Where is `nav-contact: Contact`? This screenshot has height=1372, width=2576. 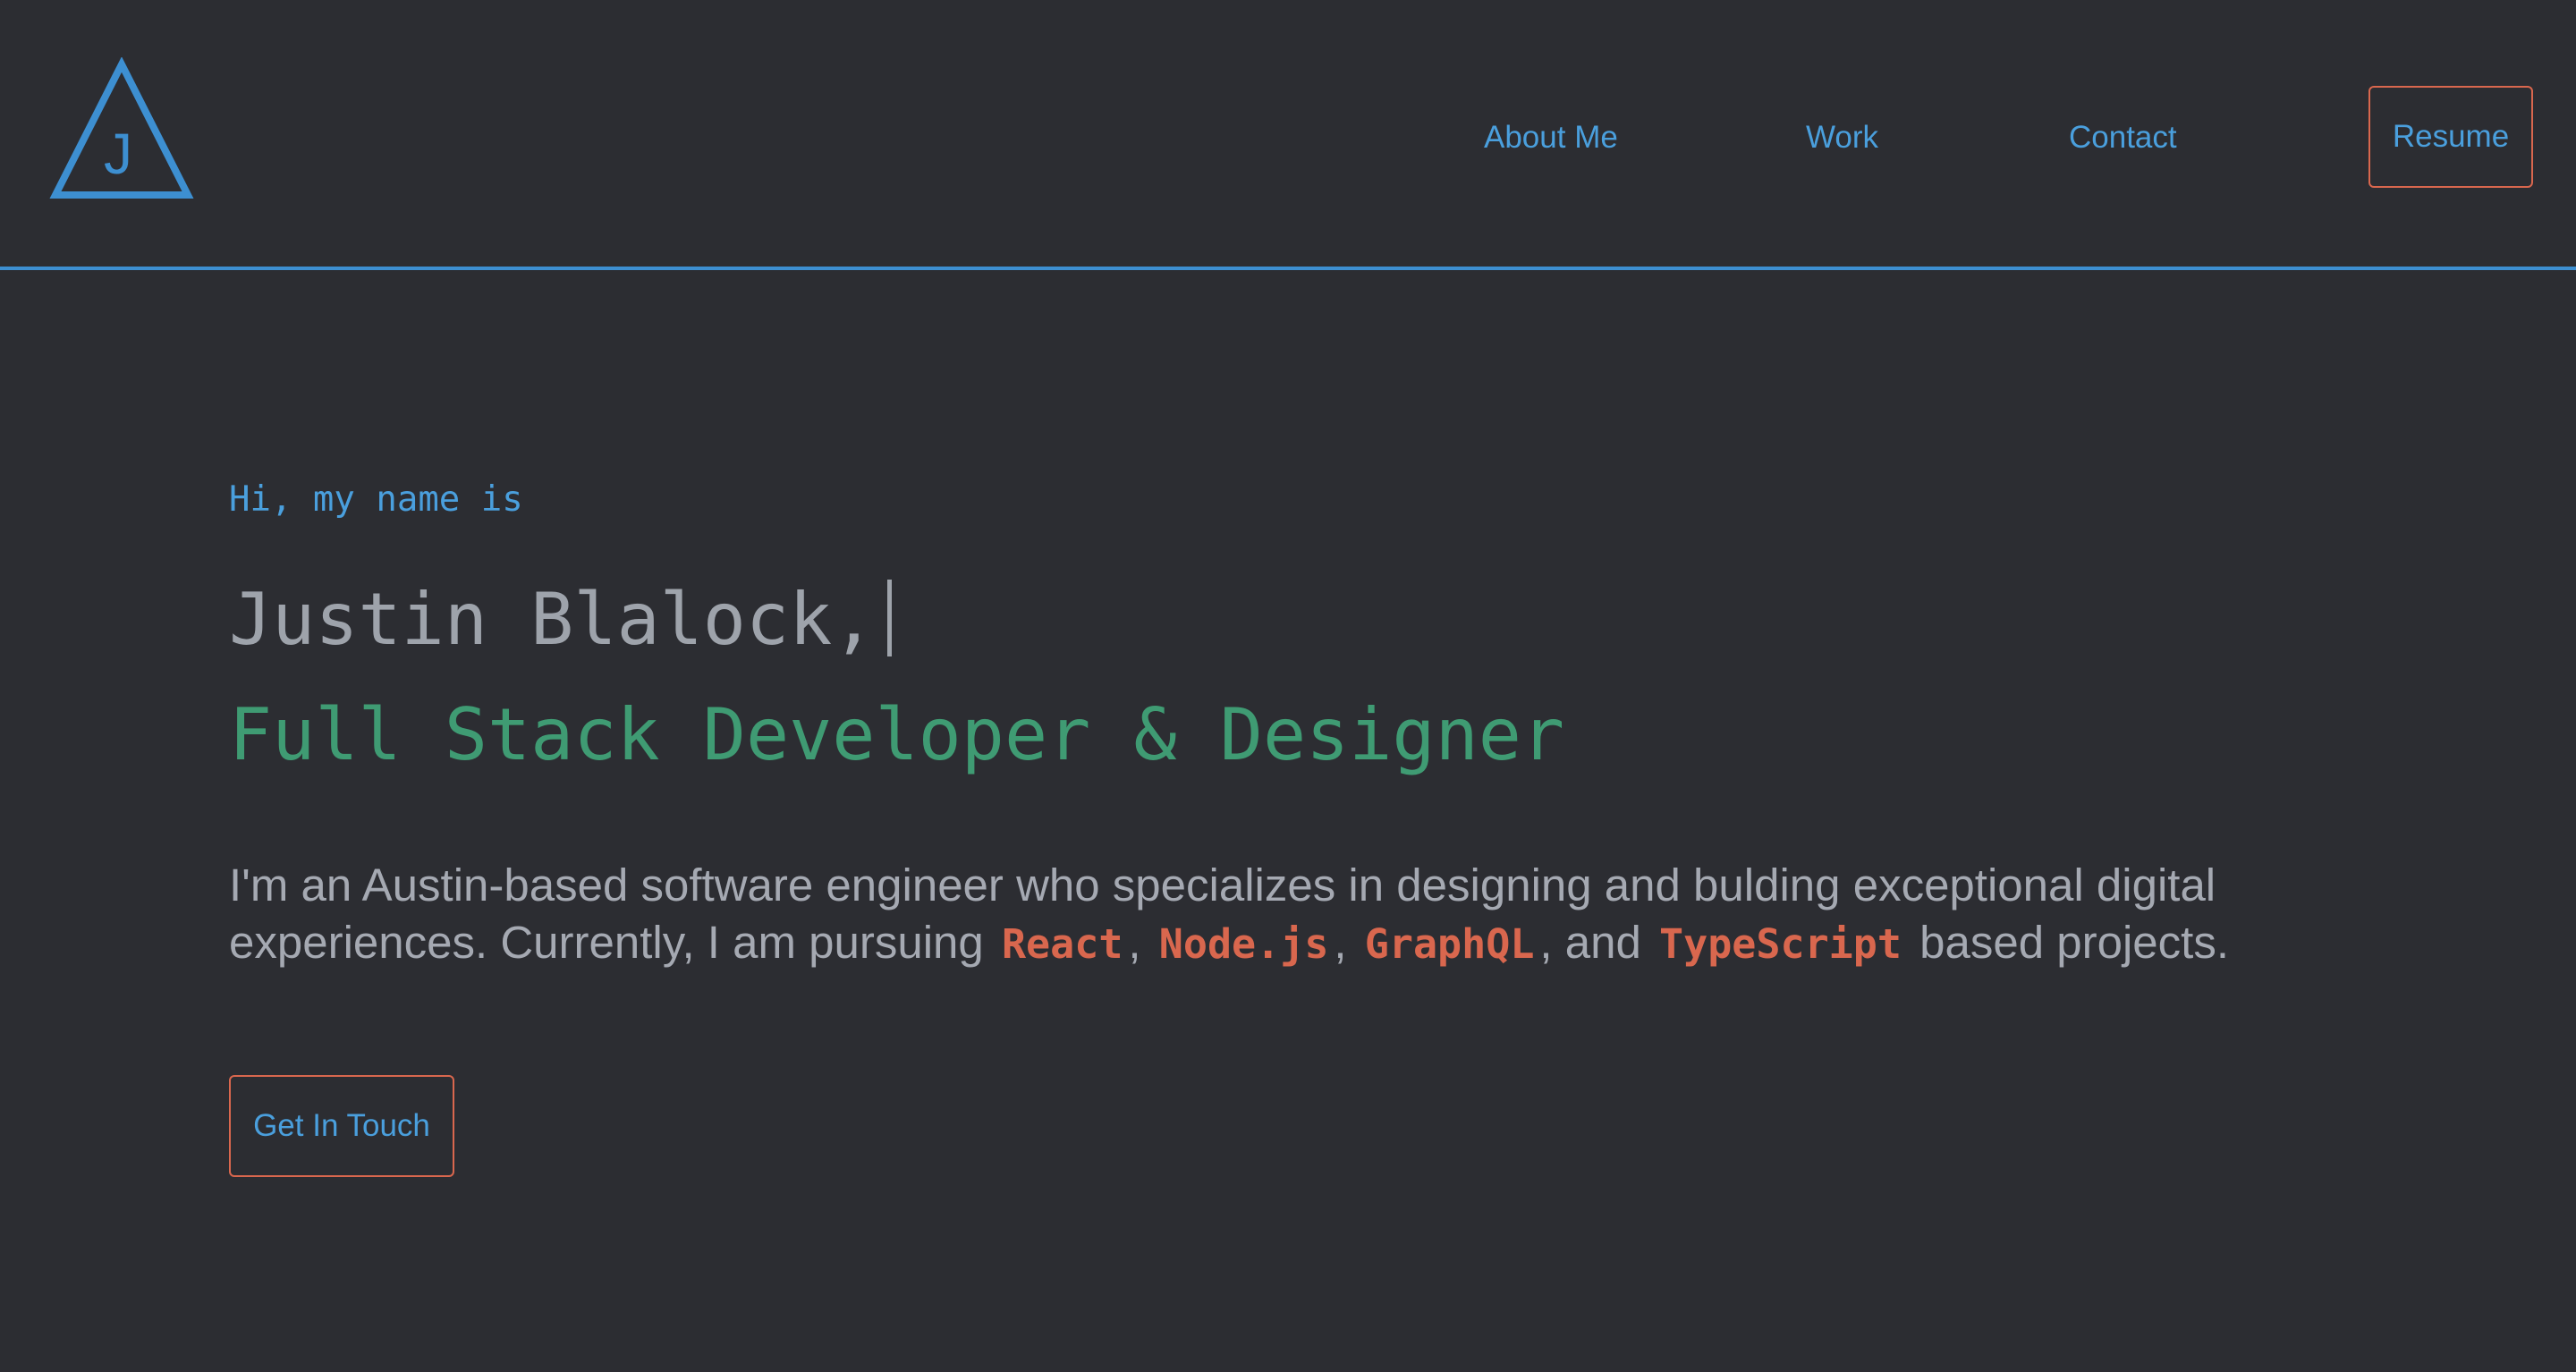 nav-contact: Contact is located at coordinates (2123, 137).